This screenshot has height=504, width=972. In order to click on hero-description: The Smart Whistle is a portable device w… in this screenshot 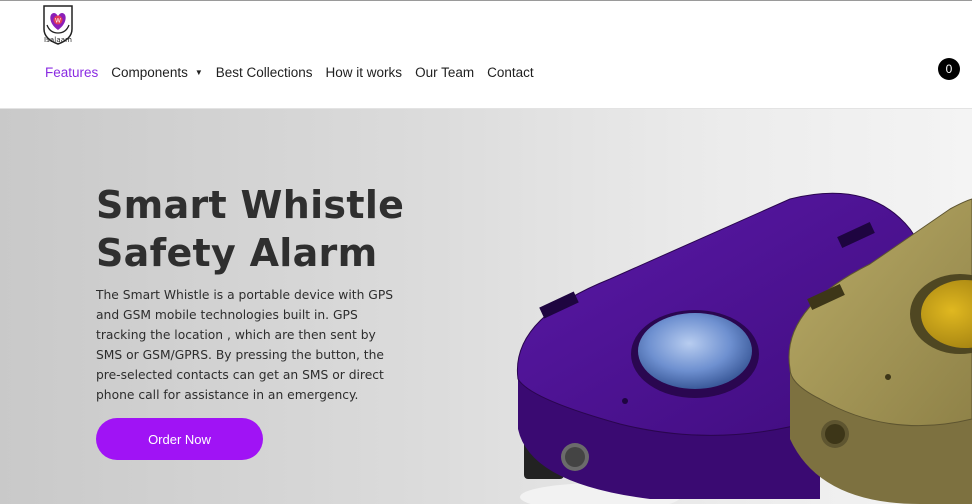, I will do `click(245, 345)`.